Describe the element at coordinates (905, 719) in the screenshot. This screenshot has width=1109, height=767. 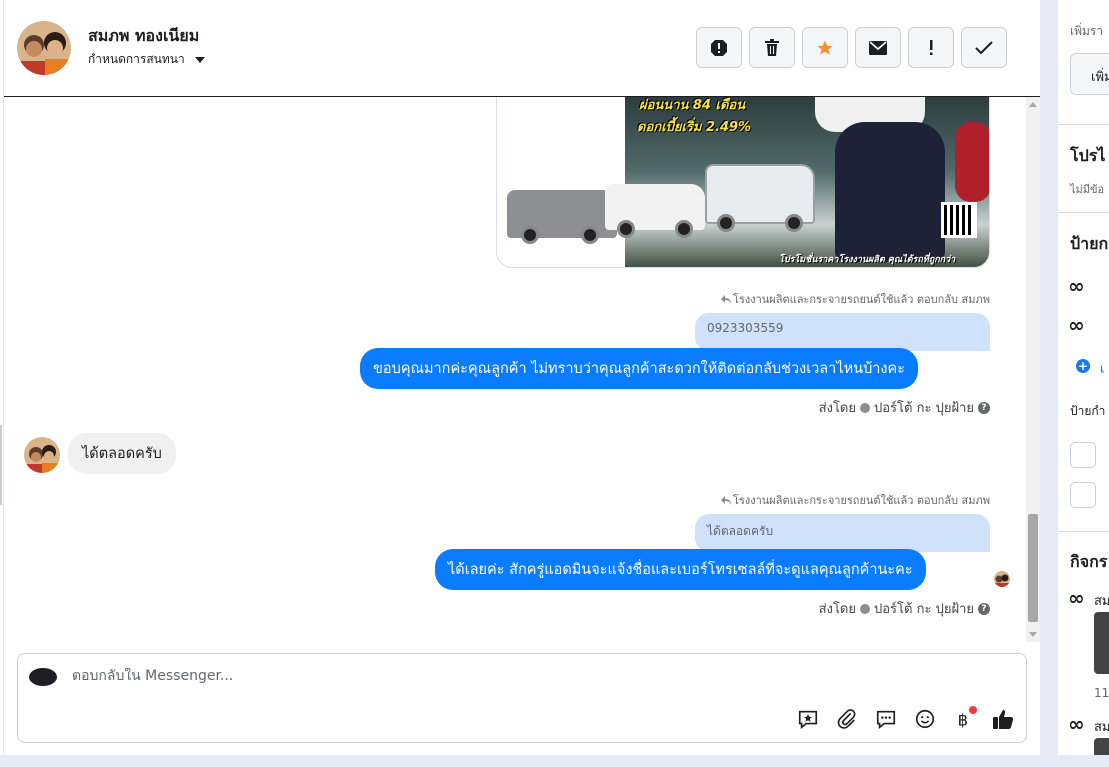
I see `composer-tools: ฿` at that location.